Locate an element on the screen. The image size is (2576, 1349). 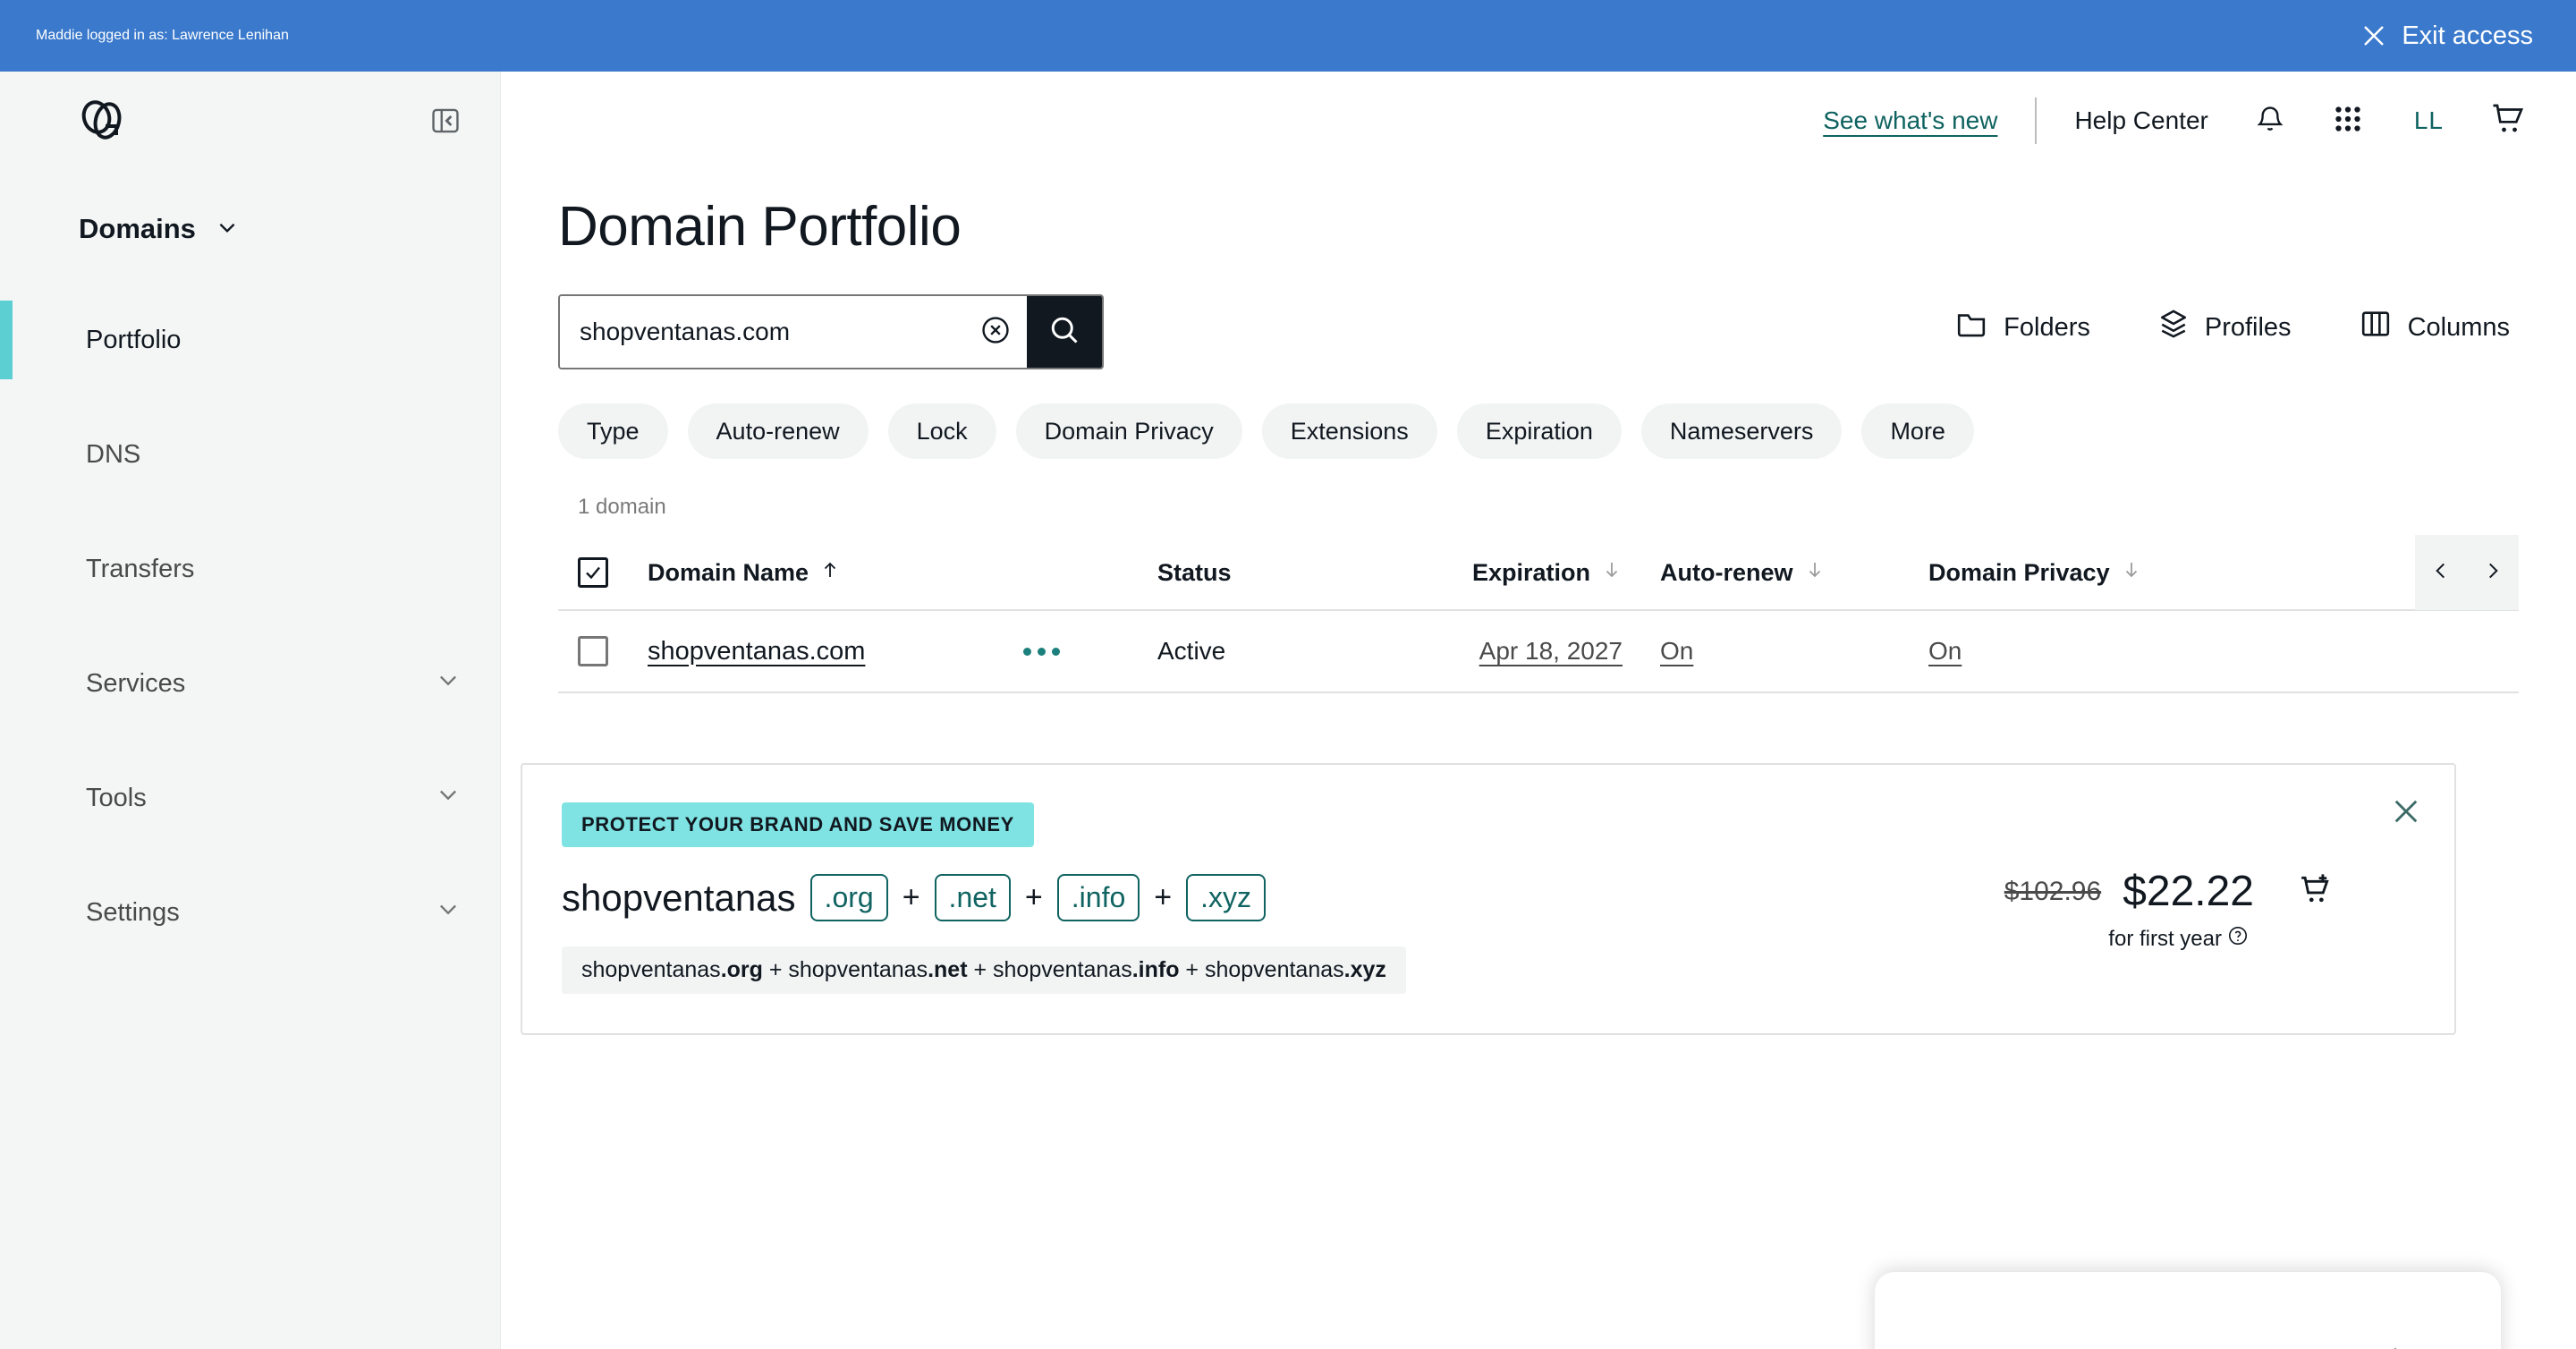
col-domain-name: Domain Name is located at coordinates (835, 573).